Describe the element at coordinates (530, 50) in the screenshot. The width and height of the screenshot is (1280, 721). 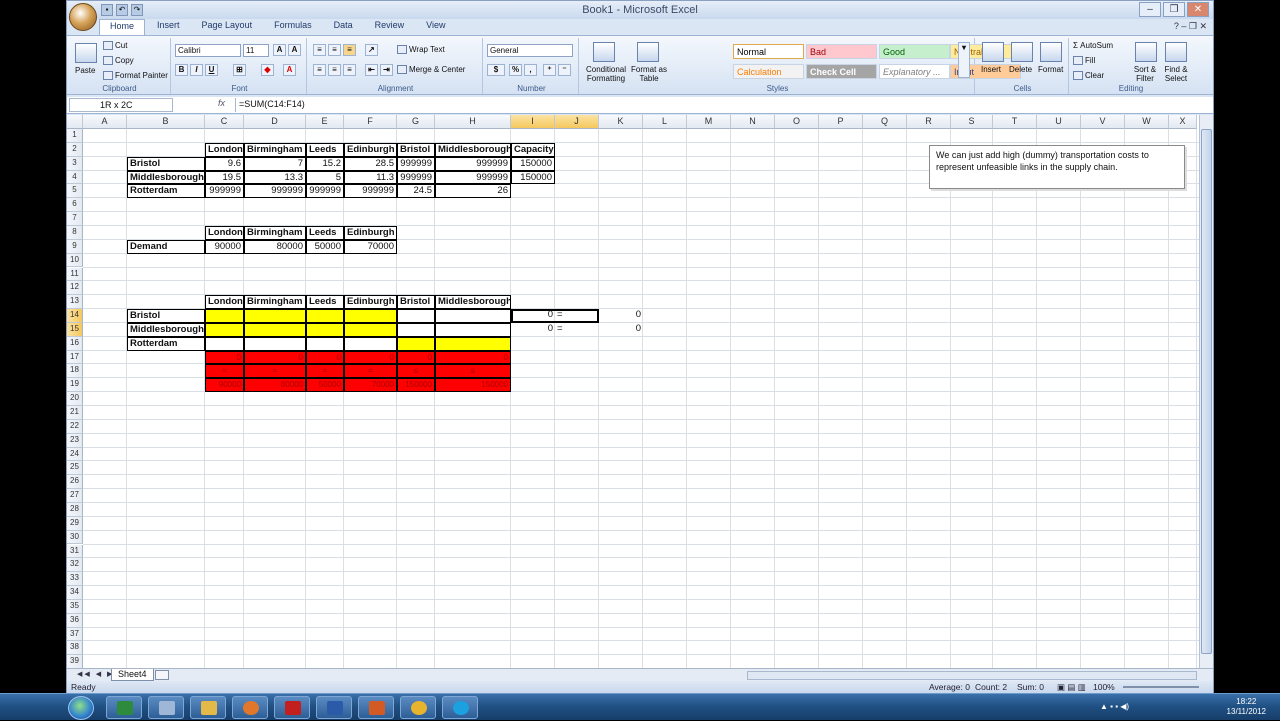
I see `number-format-combo: General` at that location.